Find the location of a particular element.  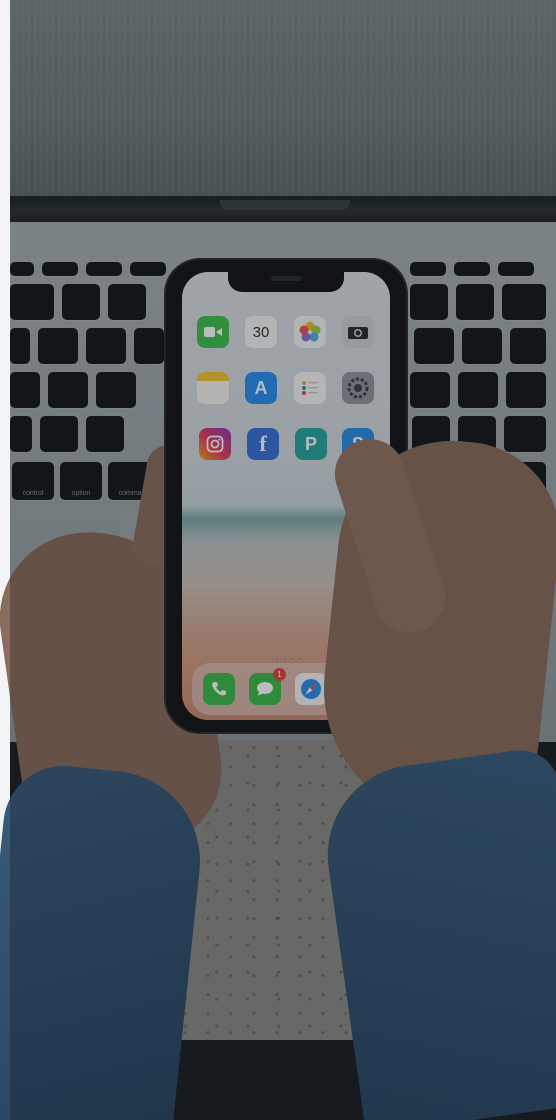

calendar-day: 30 is located at coordinates (261, 332).